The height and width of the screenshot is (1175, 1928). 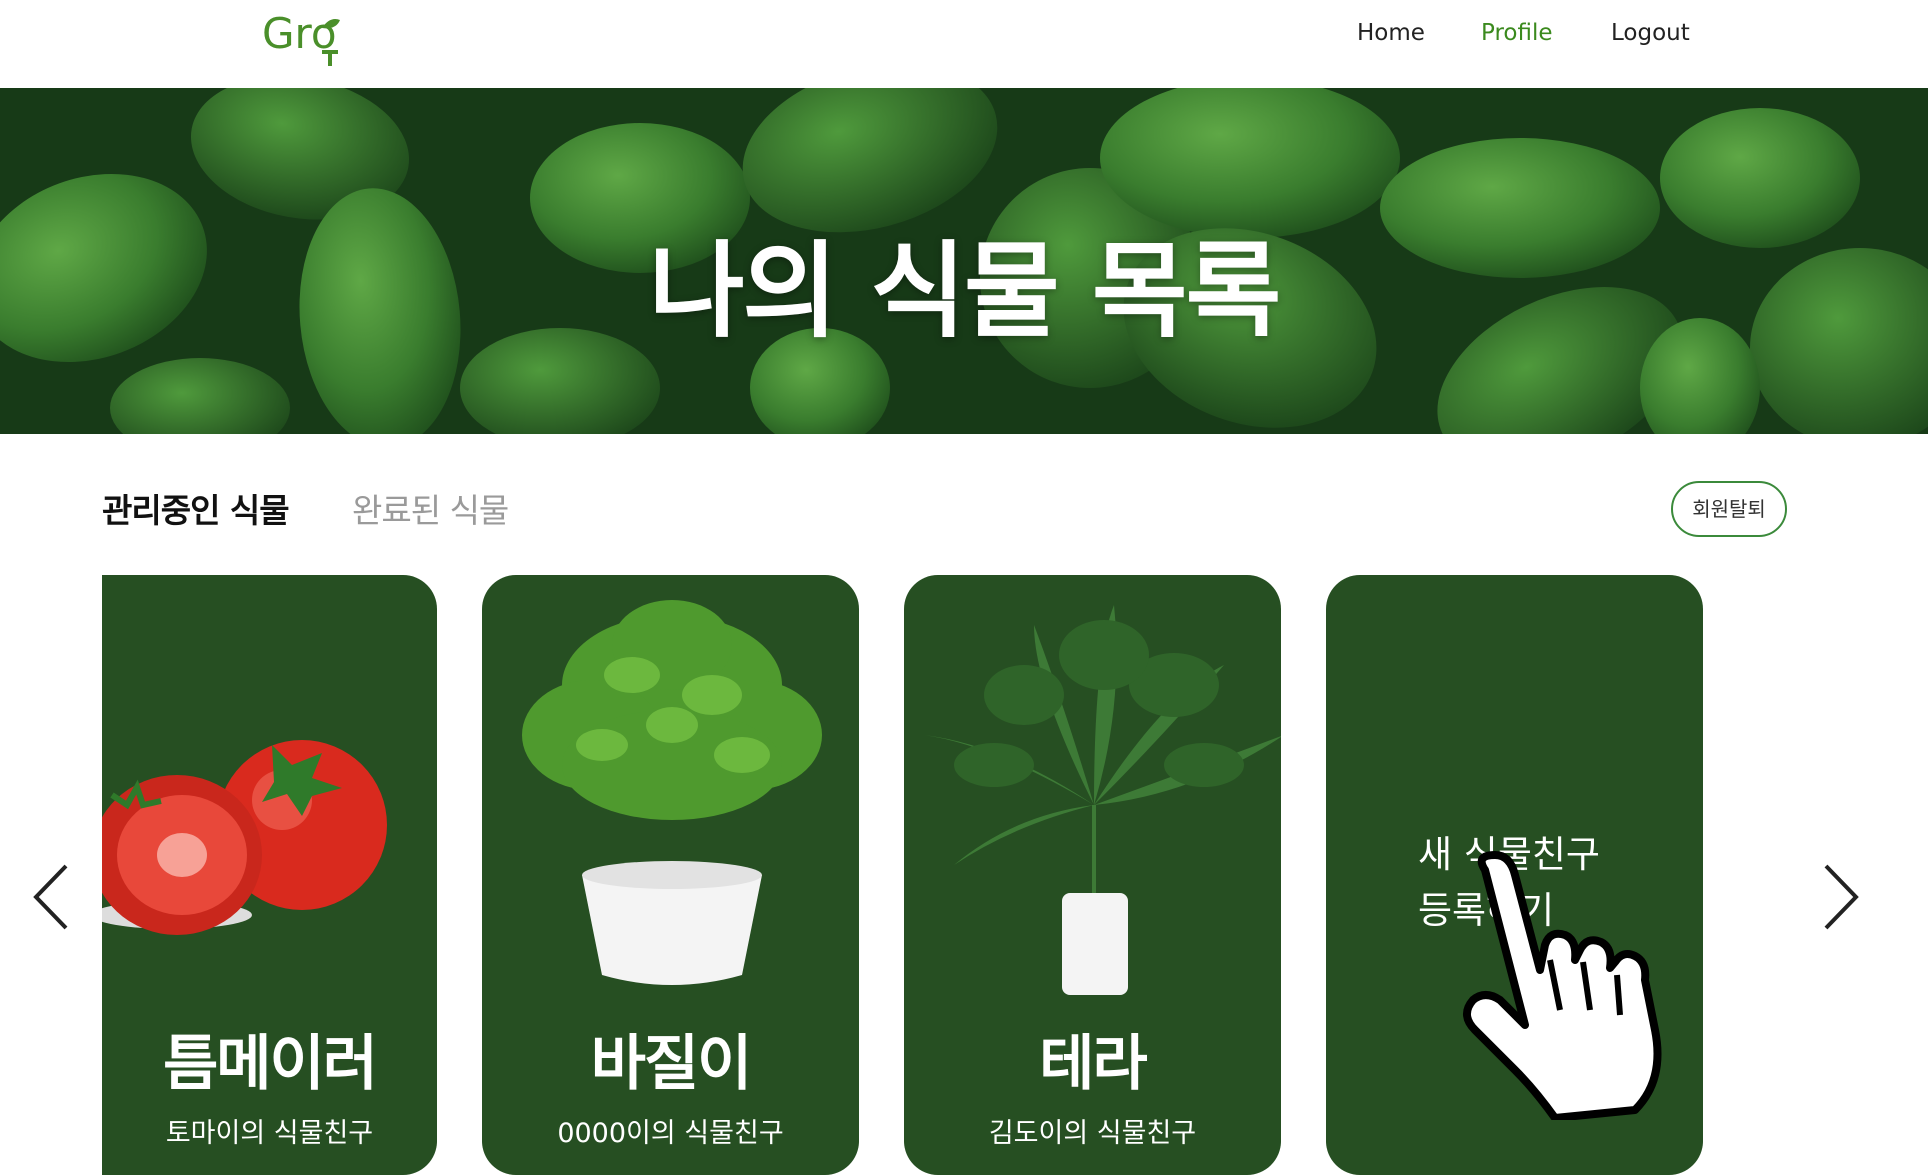 What do you see at coordinates (196, 508) in the screenshot?
I see `tab-managing: 관리중인 식물` at bounding box center [196, 508].